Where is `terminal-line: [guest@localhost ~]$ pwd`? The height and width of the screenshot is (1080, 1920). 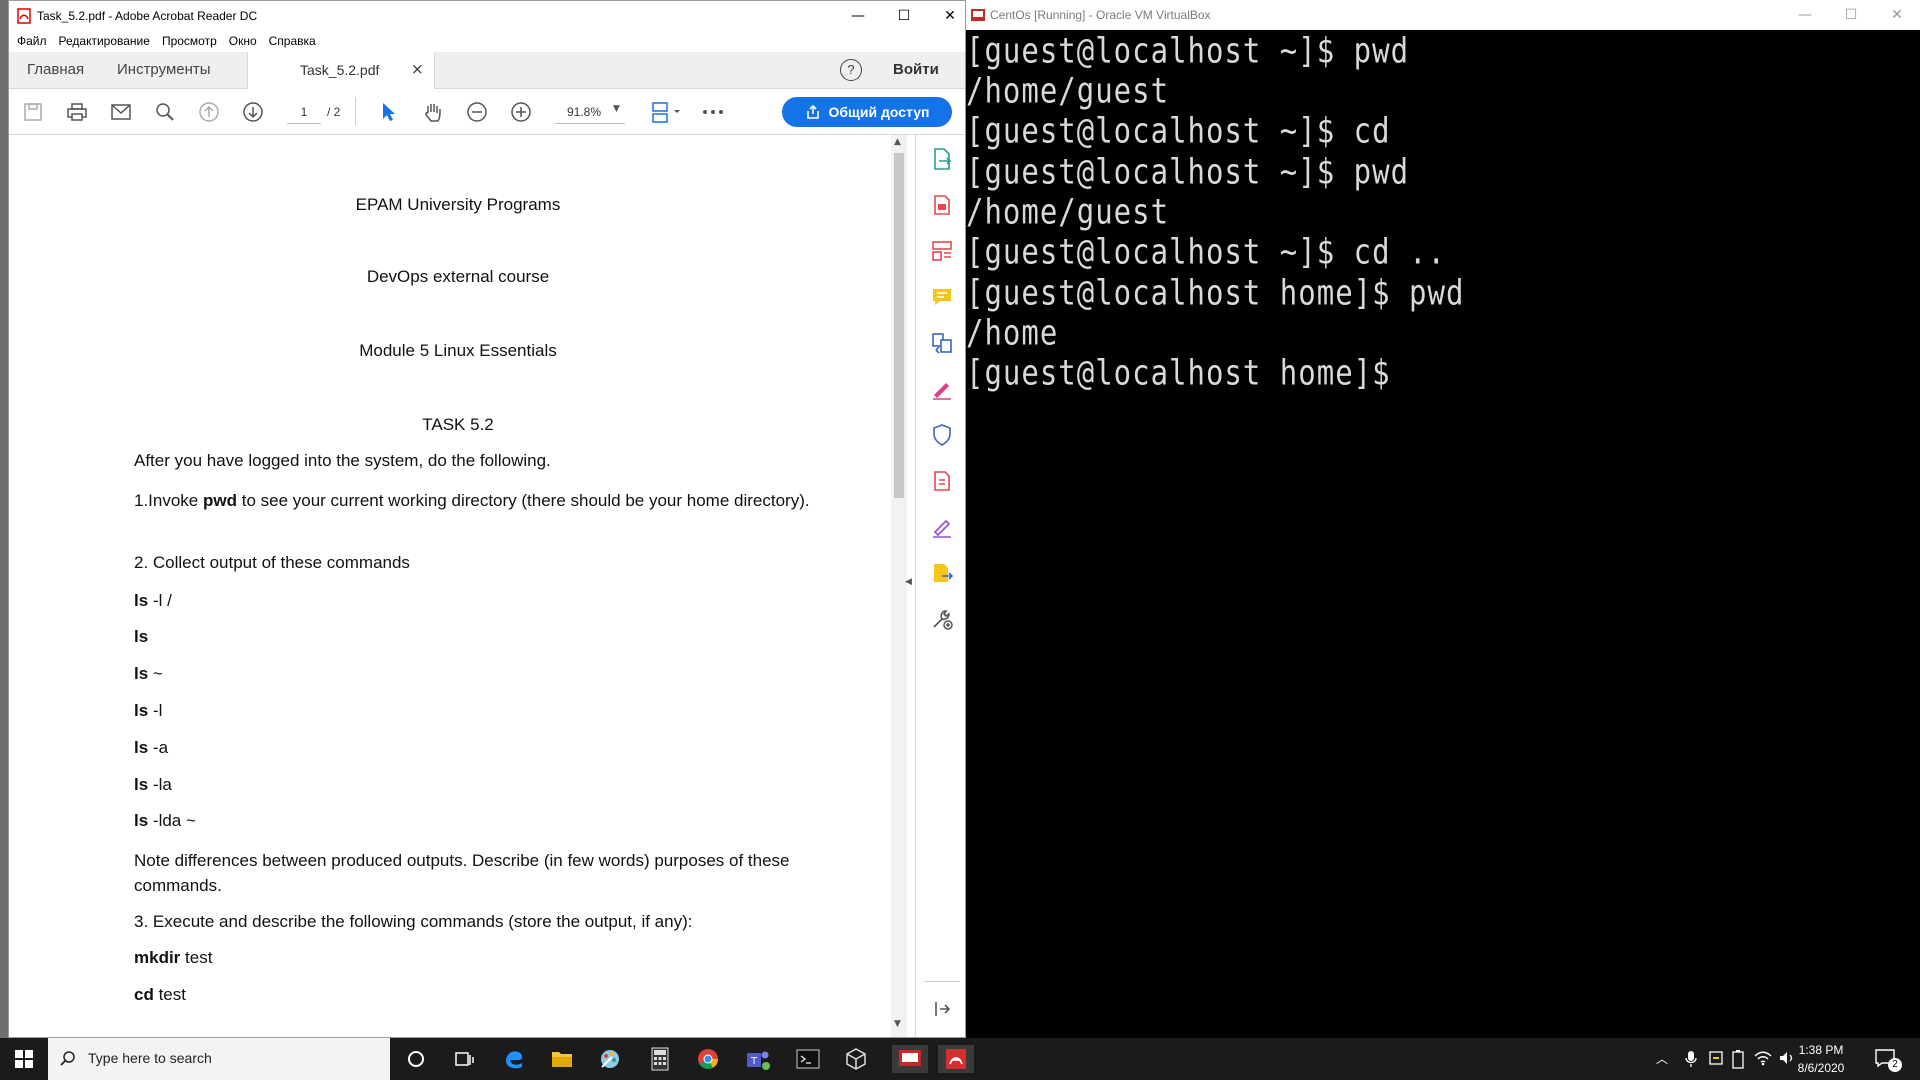
terminal-line: [guest@localhost ~]$ pwd is located at coordinates (1188, 171).